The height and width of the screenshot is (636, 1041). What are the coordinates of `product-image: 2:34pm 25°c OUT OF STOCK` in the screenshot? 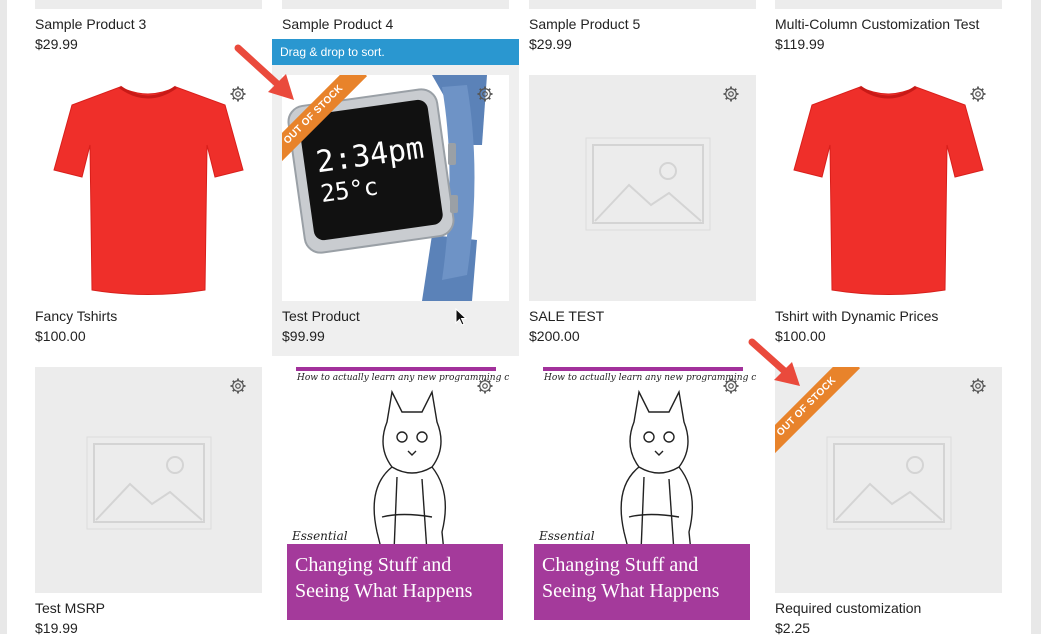 It's located at (395, 188).